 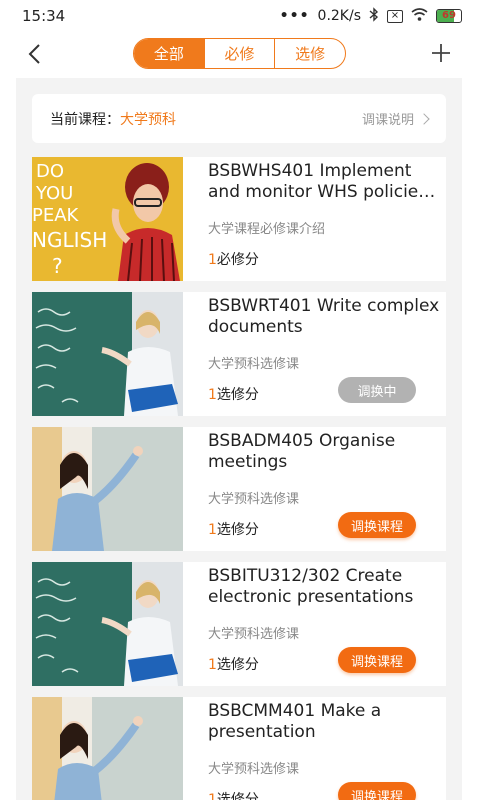 I want to click on no-sim-icon: ×, so click(x=395, y=16).